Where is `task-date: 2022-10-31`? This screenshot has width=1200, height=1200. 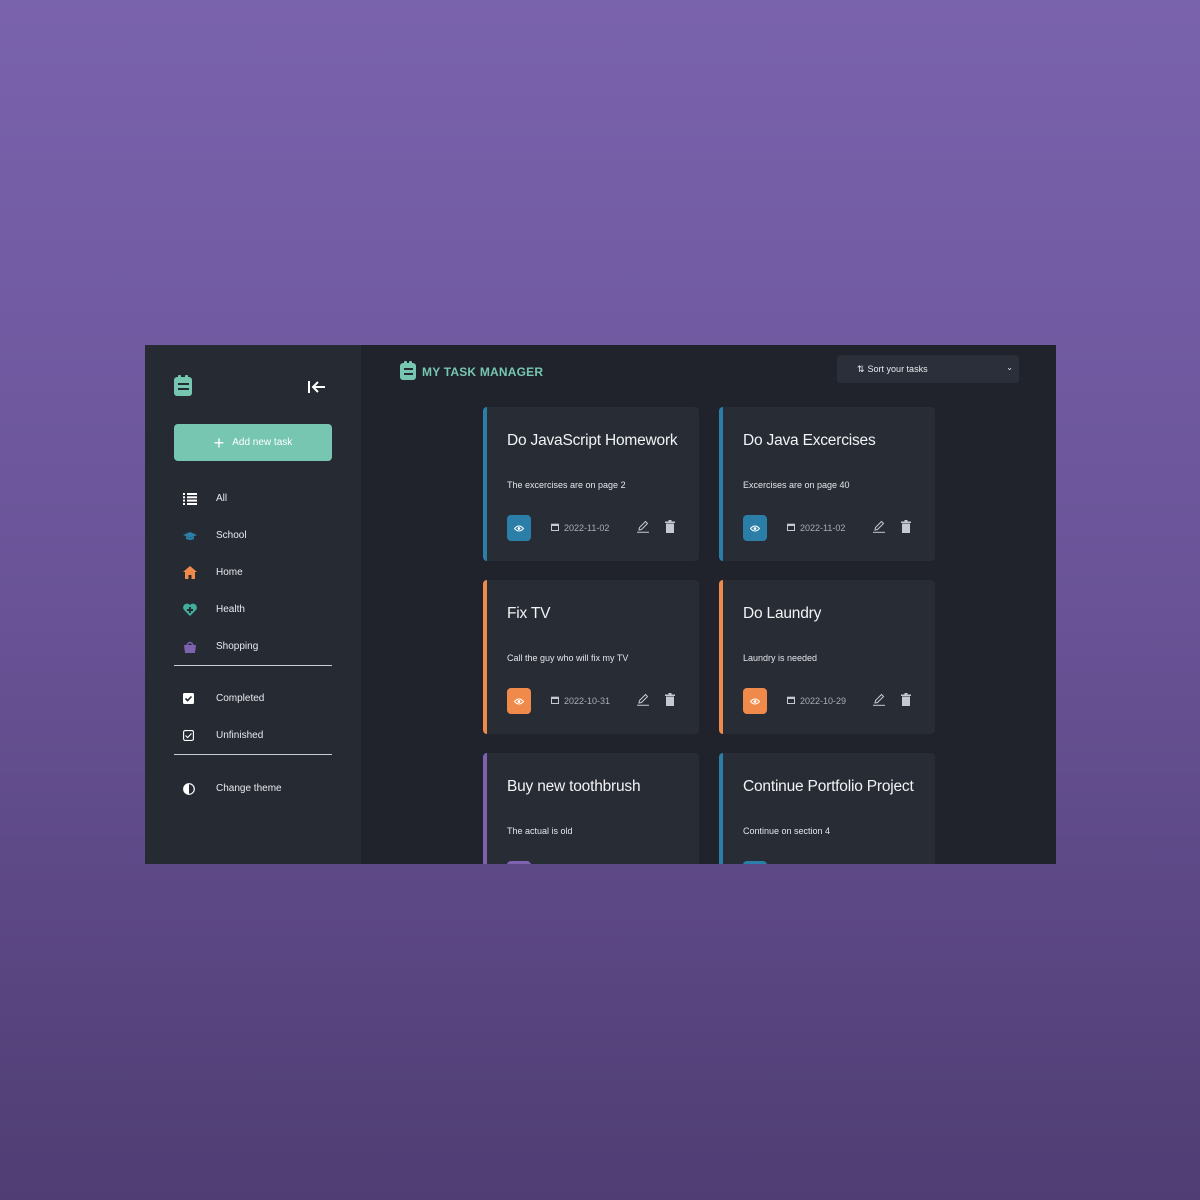
task-date: 2022-10-31 is located at coordinates (587, 701).